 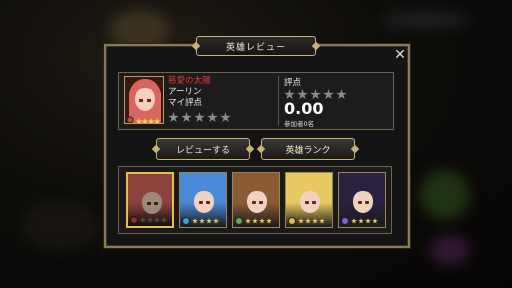 I want to click on hero-rank-label: 英雄ランク, so click(x=308, y=150).